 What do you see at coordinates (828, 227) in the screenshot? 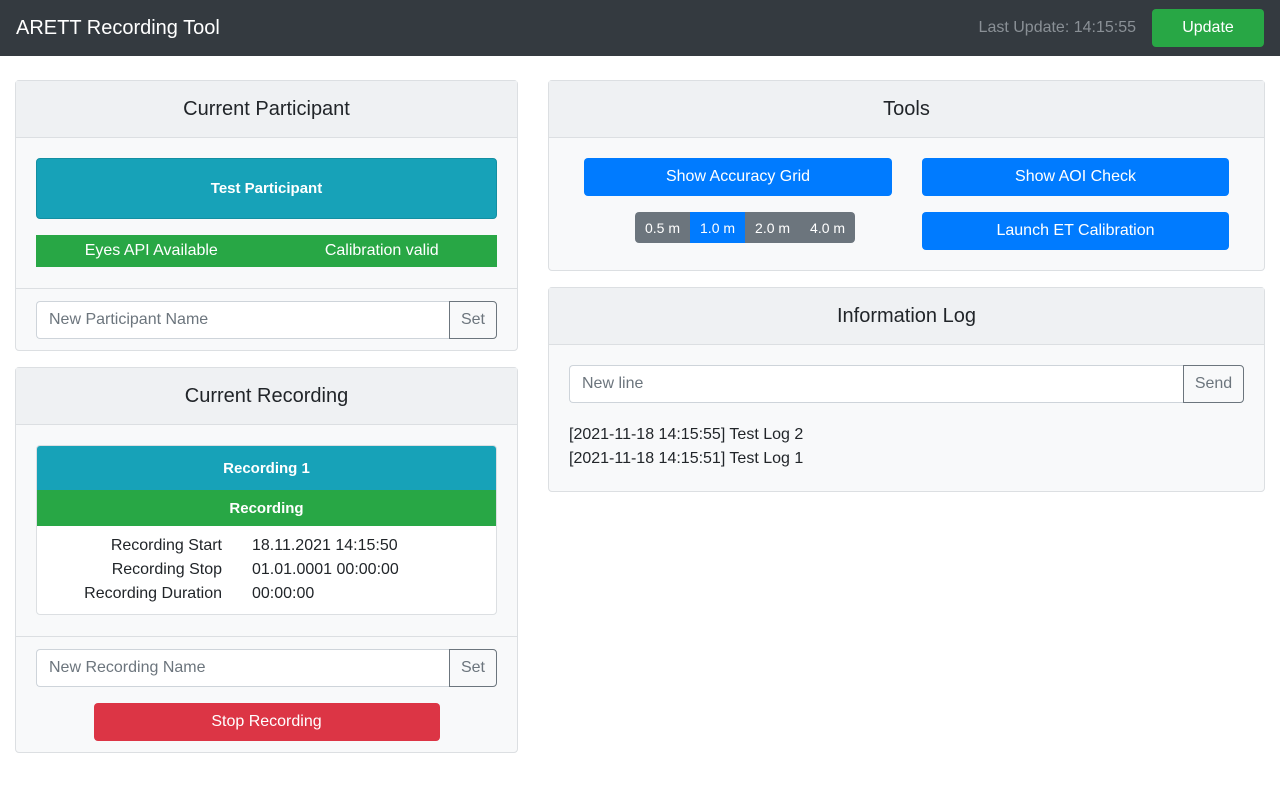
I see `distance-4-0m-button: 4.0 m` at bounding box center [828, 227].